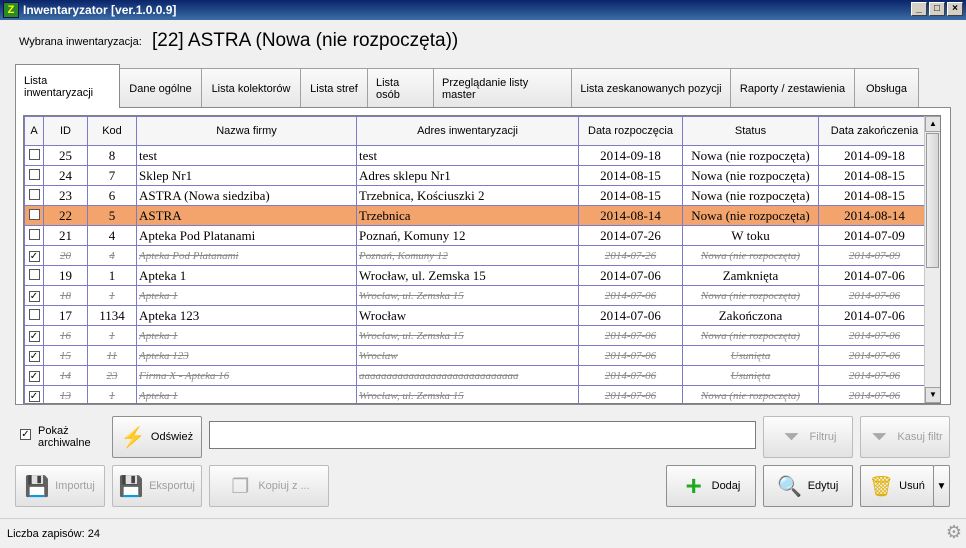 The width and height of the screenshot is (966, 548). I want to click on tab-scanned-items: Lista zeskanowanych pozycji, so click(651, 88).